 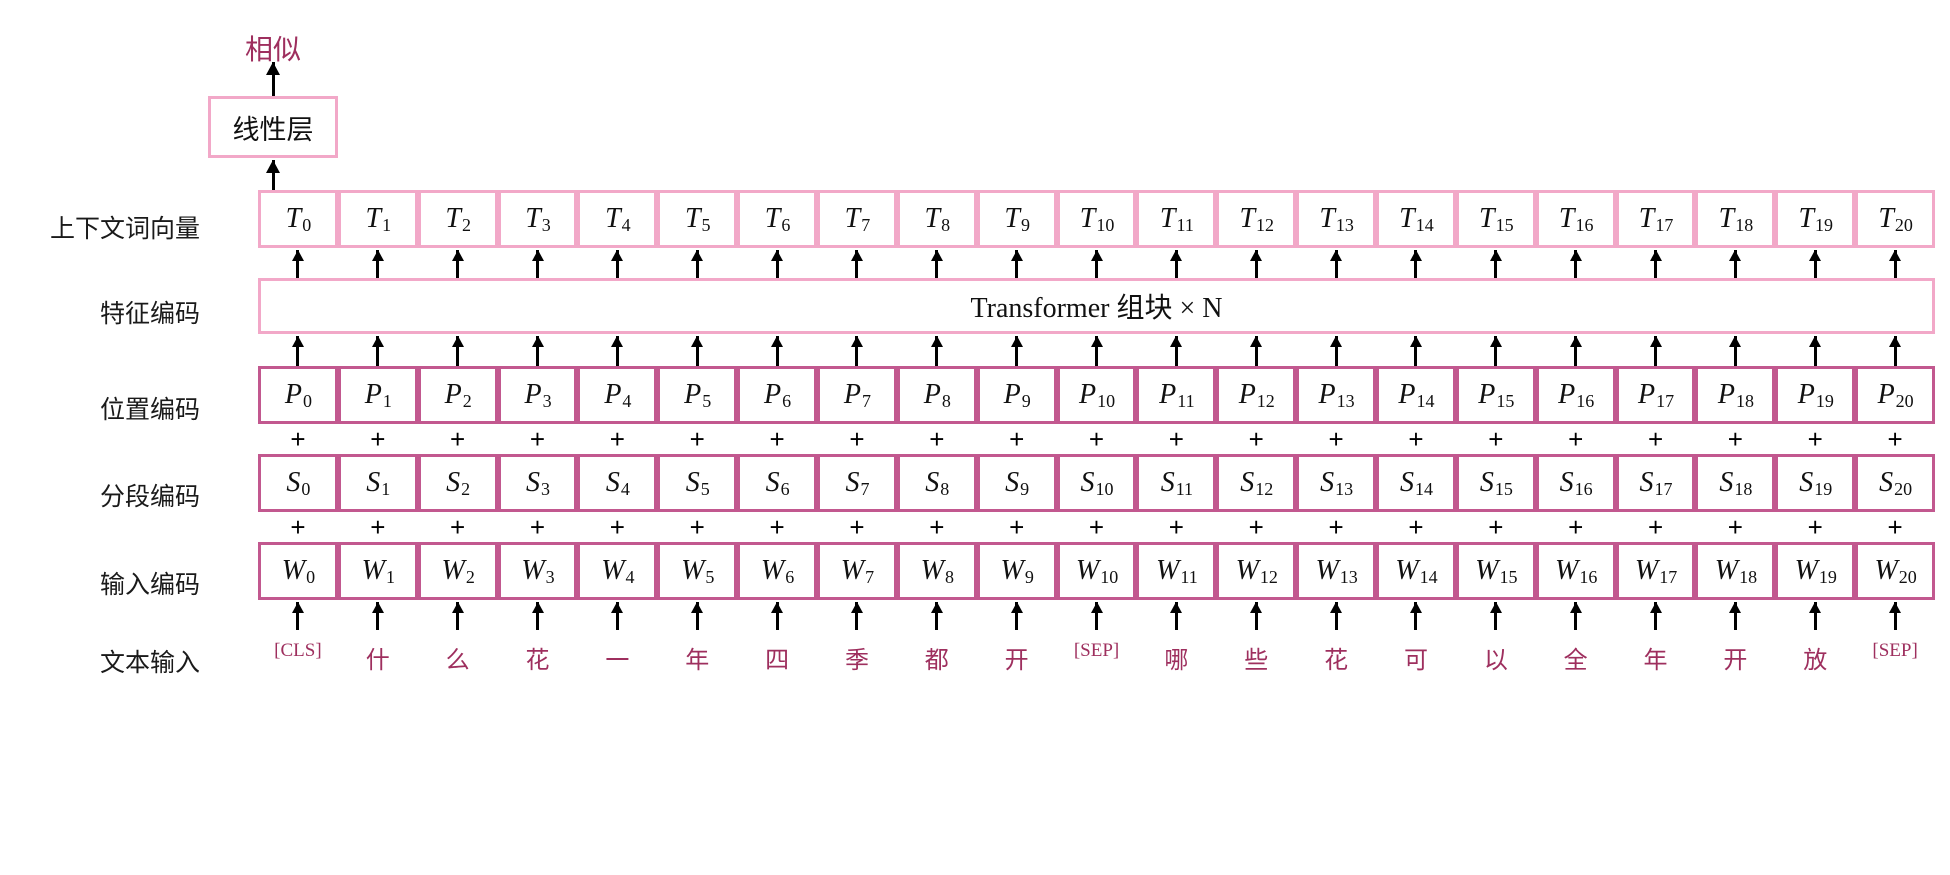 I want to click on context-vector-index: 13, so click(x=1344, y=224).